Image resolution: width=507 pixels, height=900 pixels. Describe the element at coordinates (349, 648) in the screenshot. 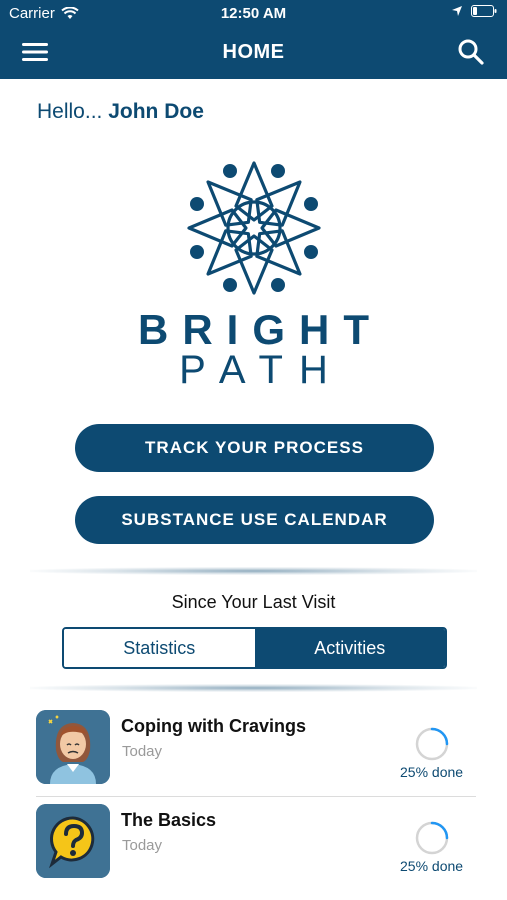

I see `tab-activities: Activities` at that location.